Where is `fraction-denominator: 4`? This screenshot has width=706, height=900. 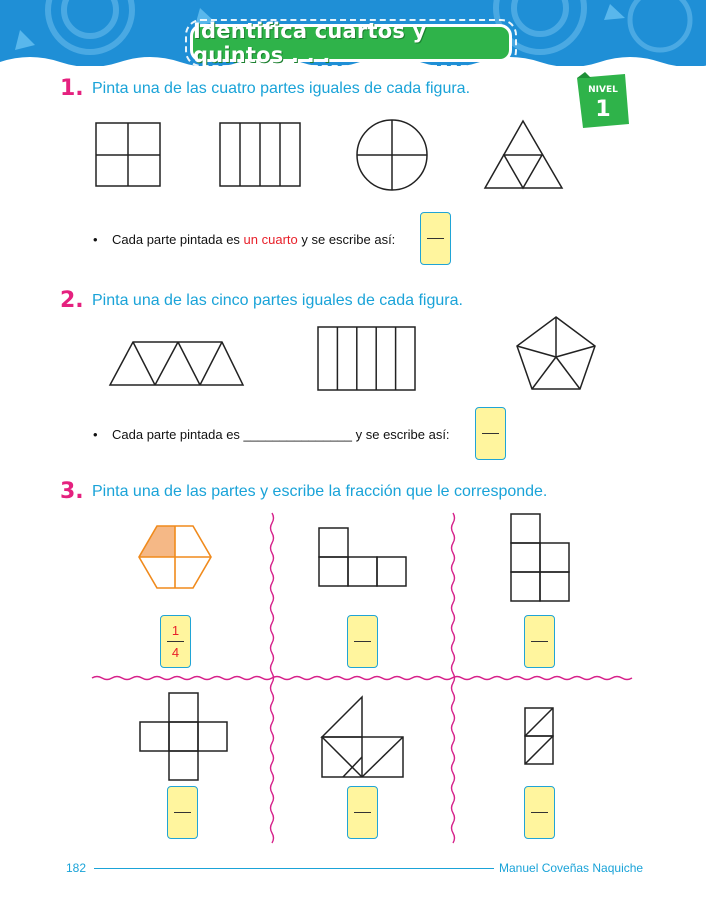 fraction-denominator: 4 is located at coordinates (175, 652).